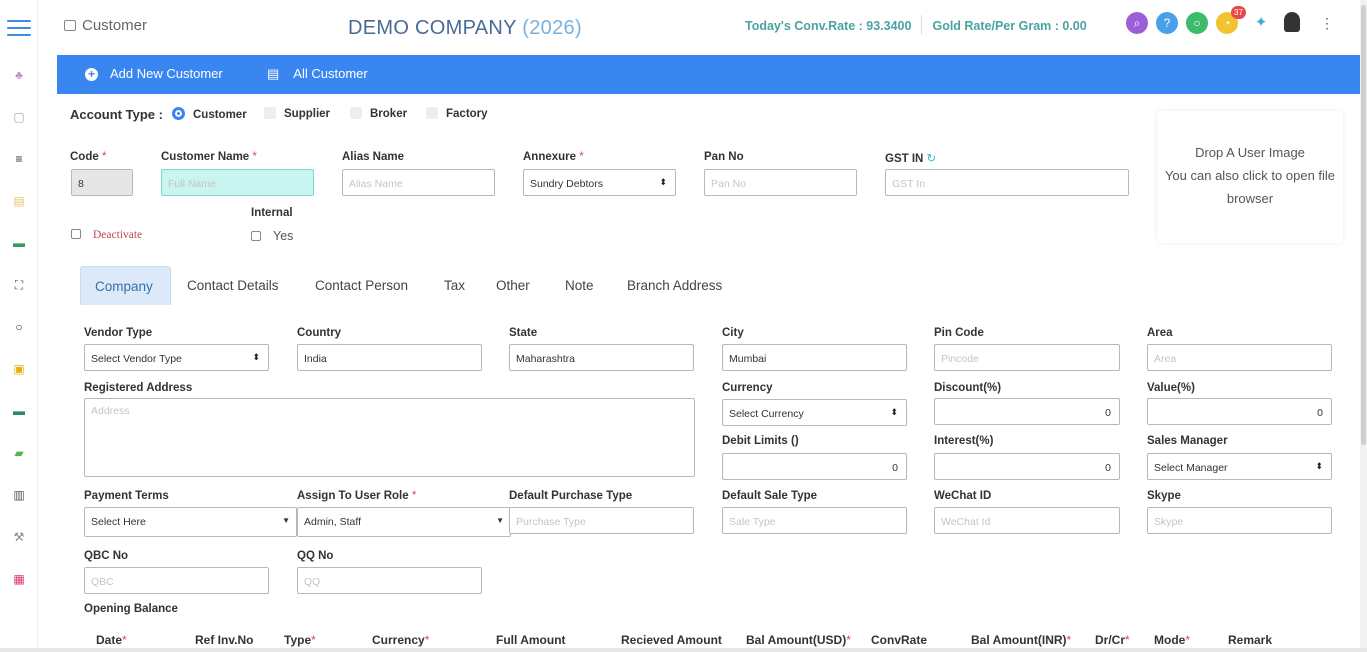  Describe the element at coordinates (1239, 466) in the screenshot. I see `sales-manager-select: Select Manager ⬍` at that location.